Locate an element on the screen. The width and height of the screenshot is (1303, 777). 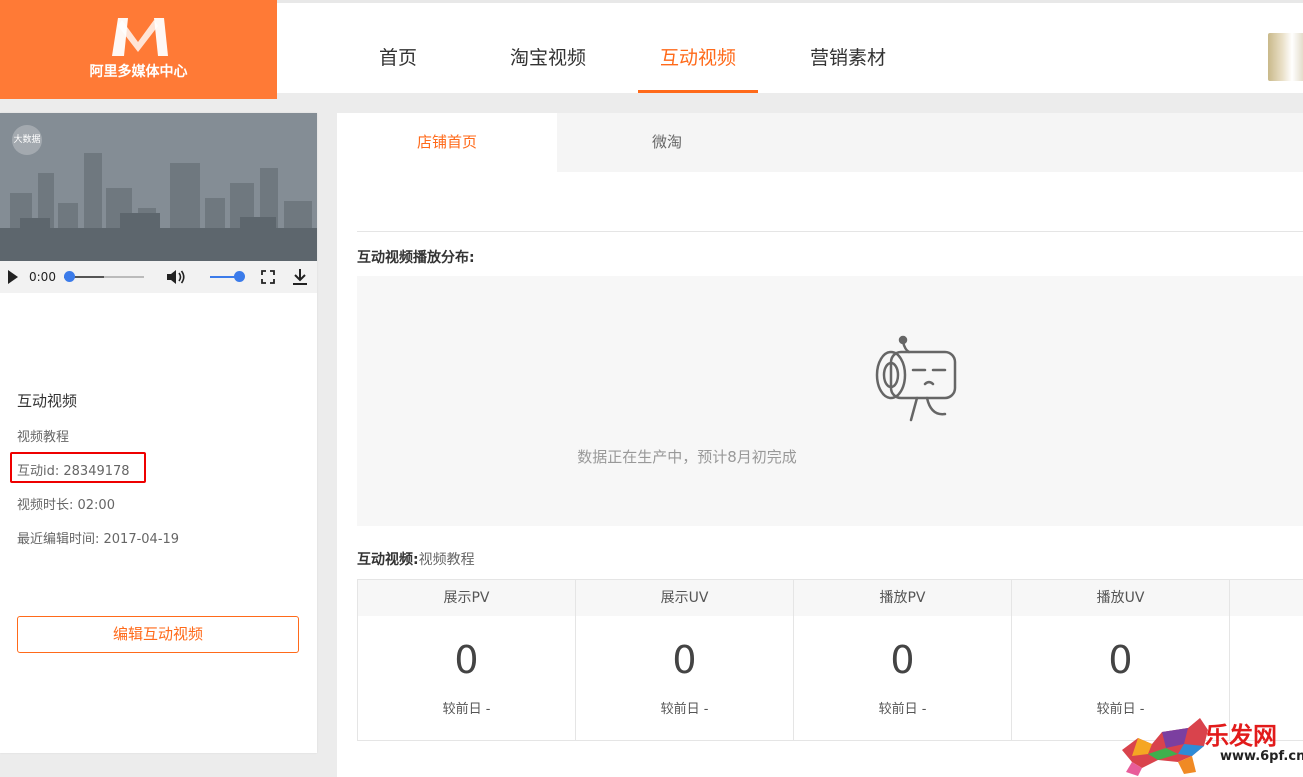
nav-item-interactive-video: 互动视频 is located at coordinates (698, 48).